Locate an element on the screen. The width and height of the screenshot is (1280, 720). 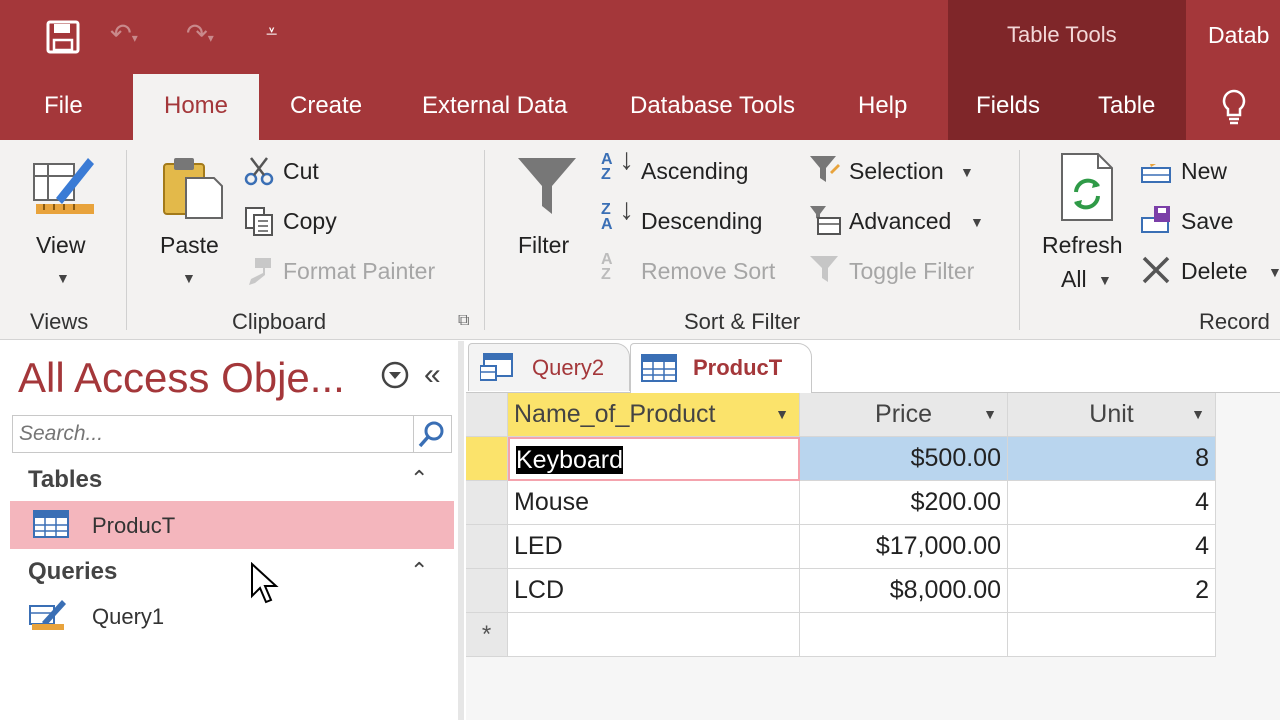
refresh-all-icon is located at coordinates (1087, 189).